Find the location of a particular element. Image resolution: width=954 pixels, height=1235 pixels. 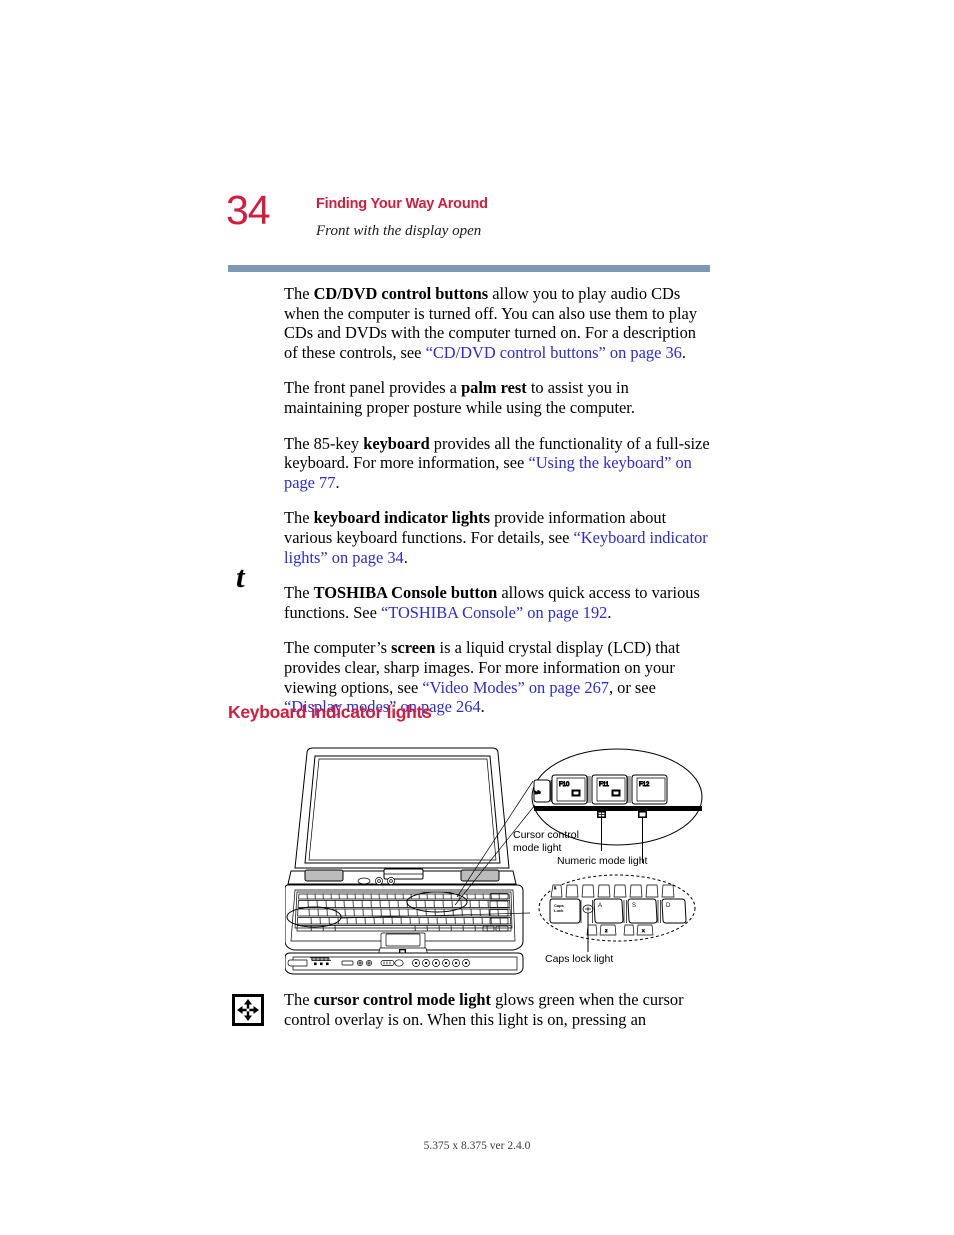

p-screen-text: . is located at coordinates (482, 707).